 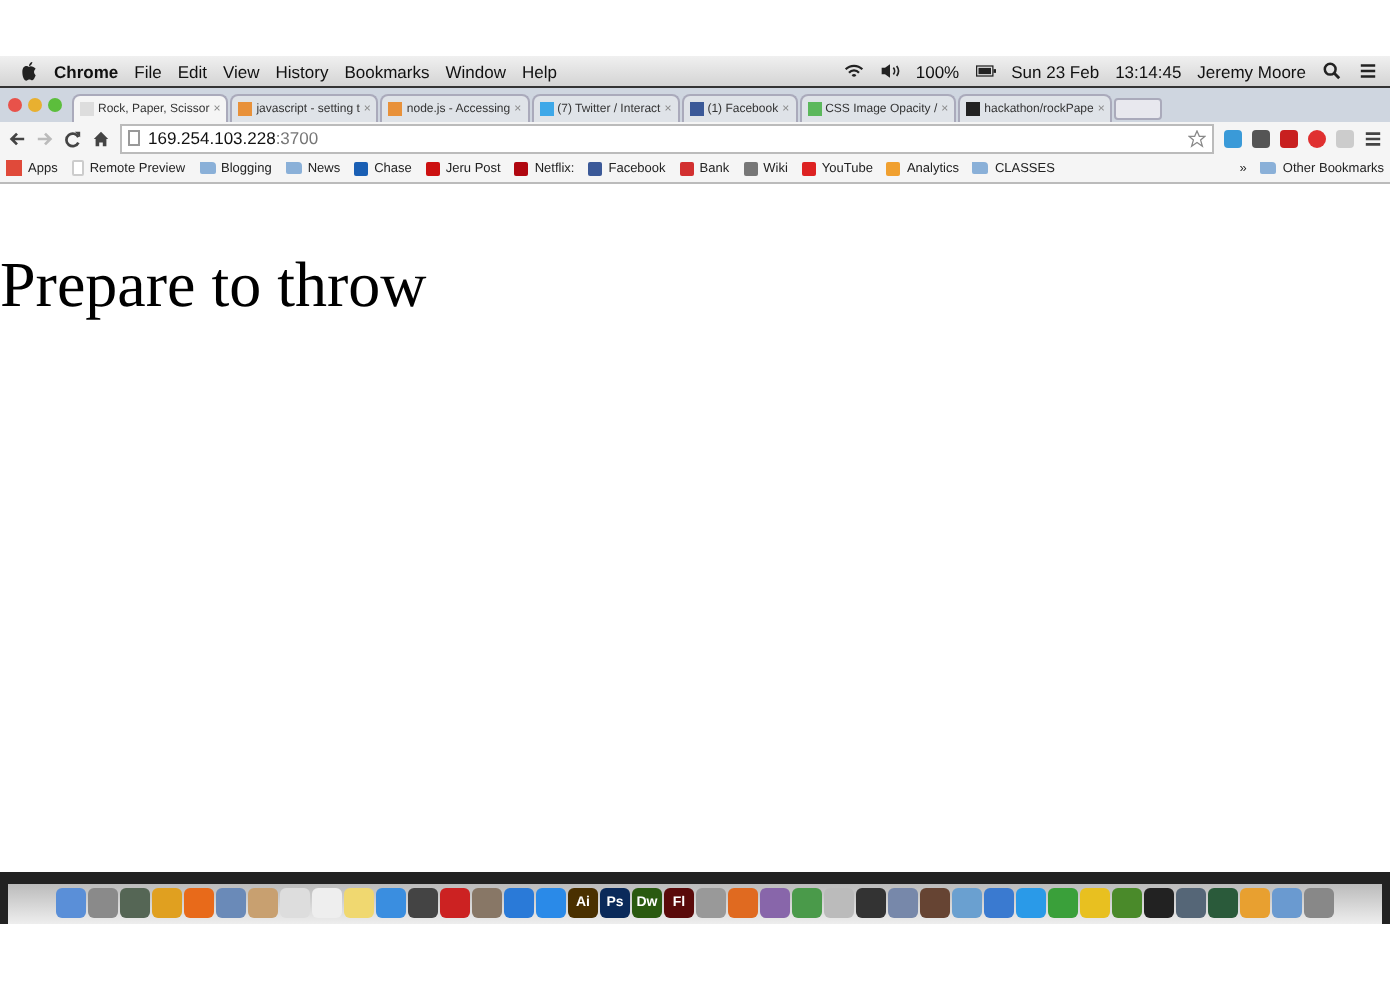 What do you see at coordinates (475, 71) in the screenshot?
I see `menu-item: Window` at bounding box center [475, 71].